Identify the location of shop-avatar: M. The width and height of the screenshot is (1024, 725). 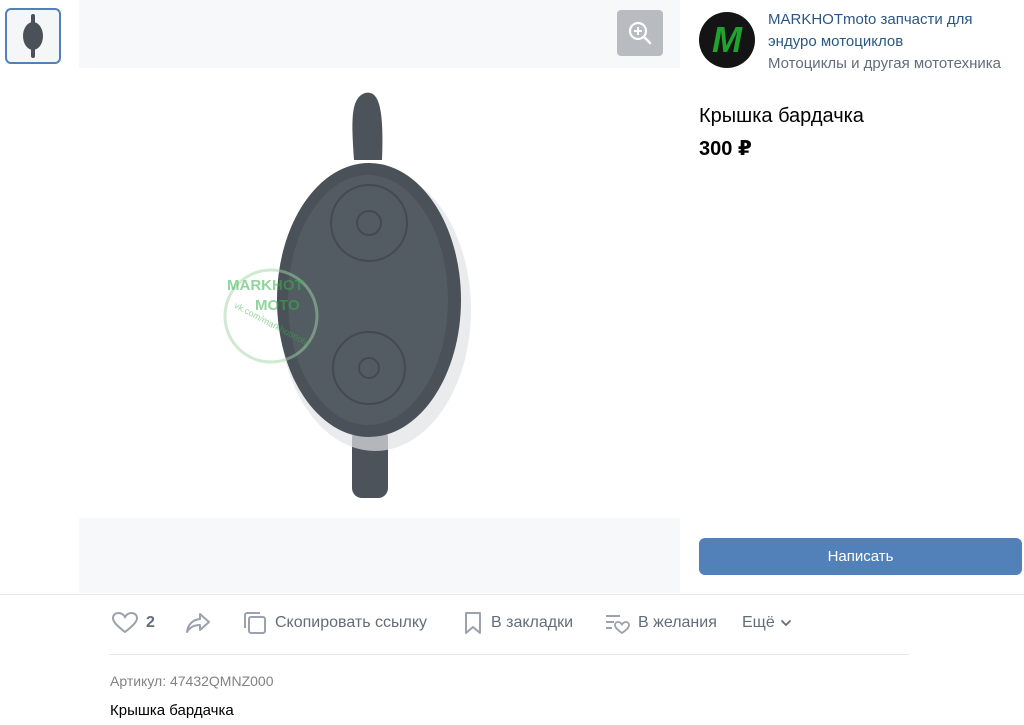
(727, 40).